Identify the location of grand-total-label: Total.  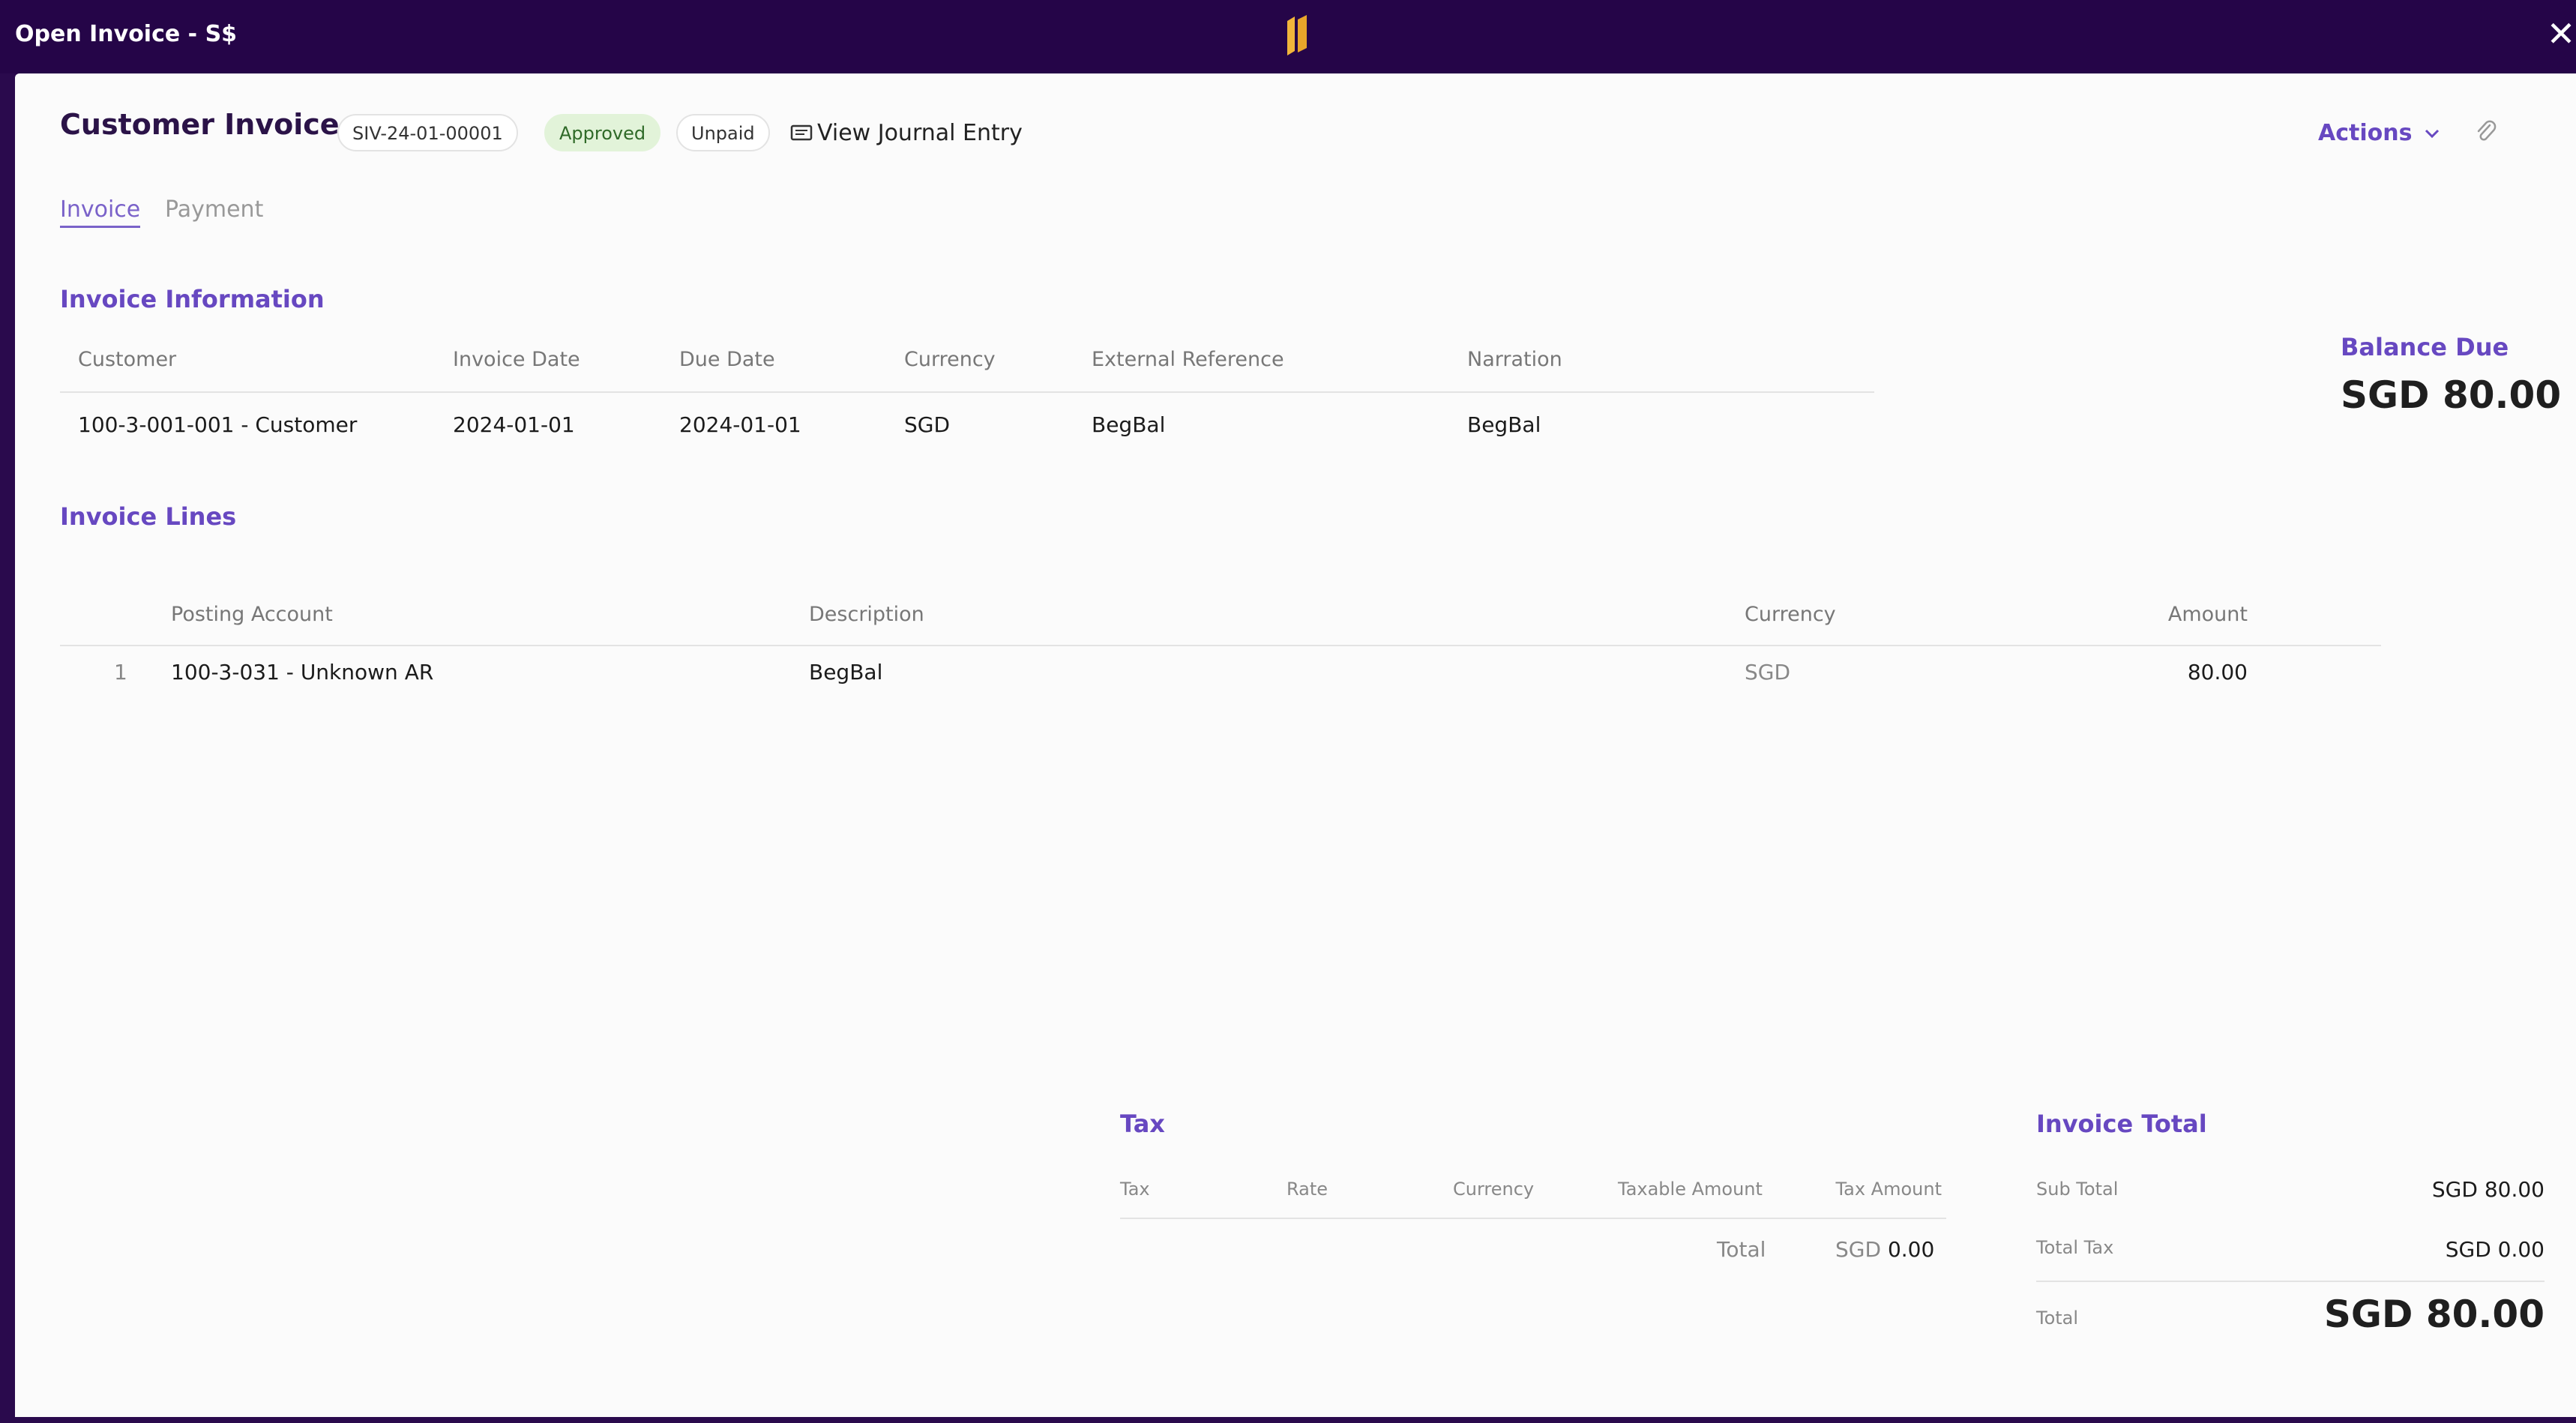
(2057, 1318).